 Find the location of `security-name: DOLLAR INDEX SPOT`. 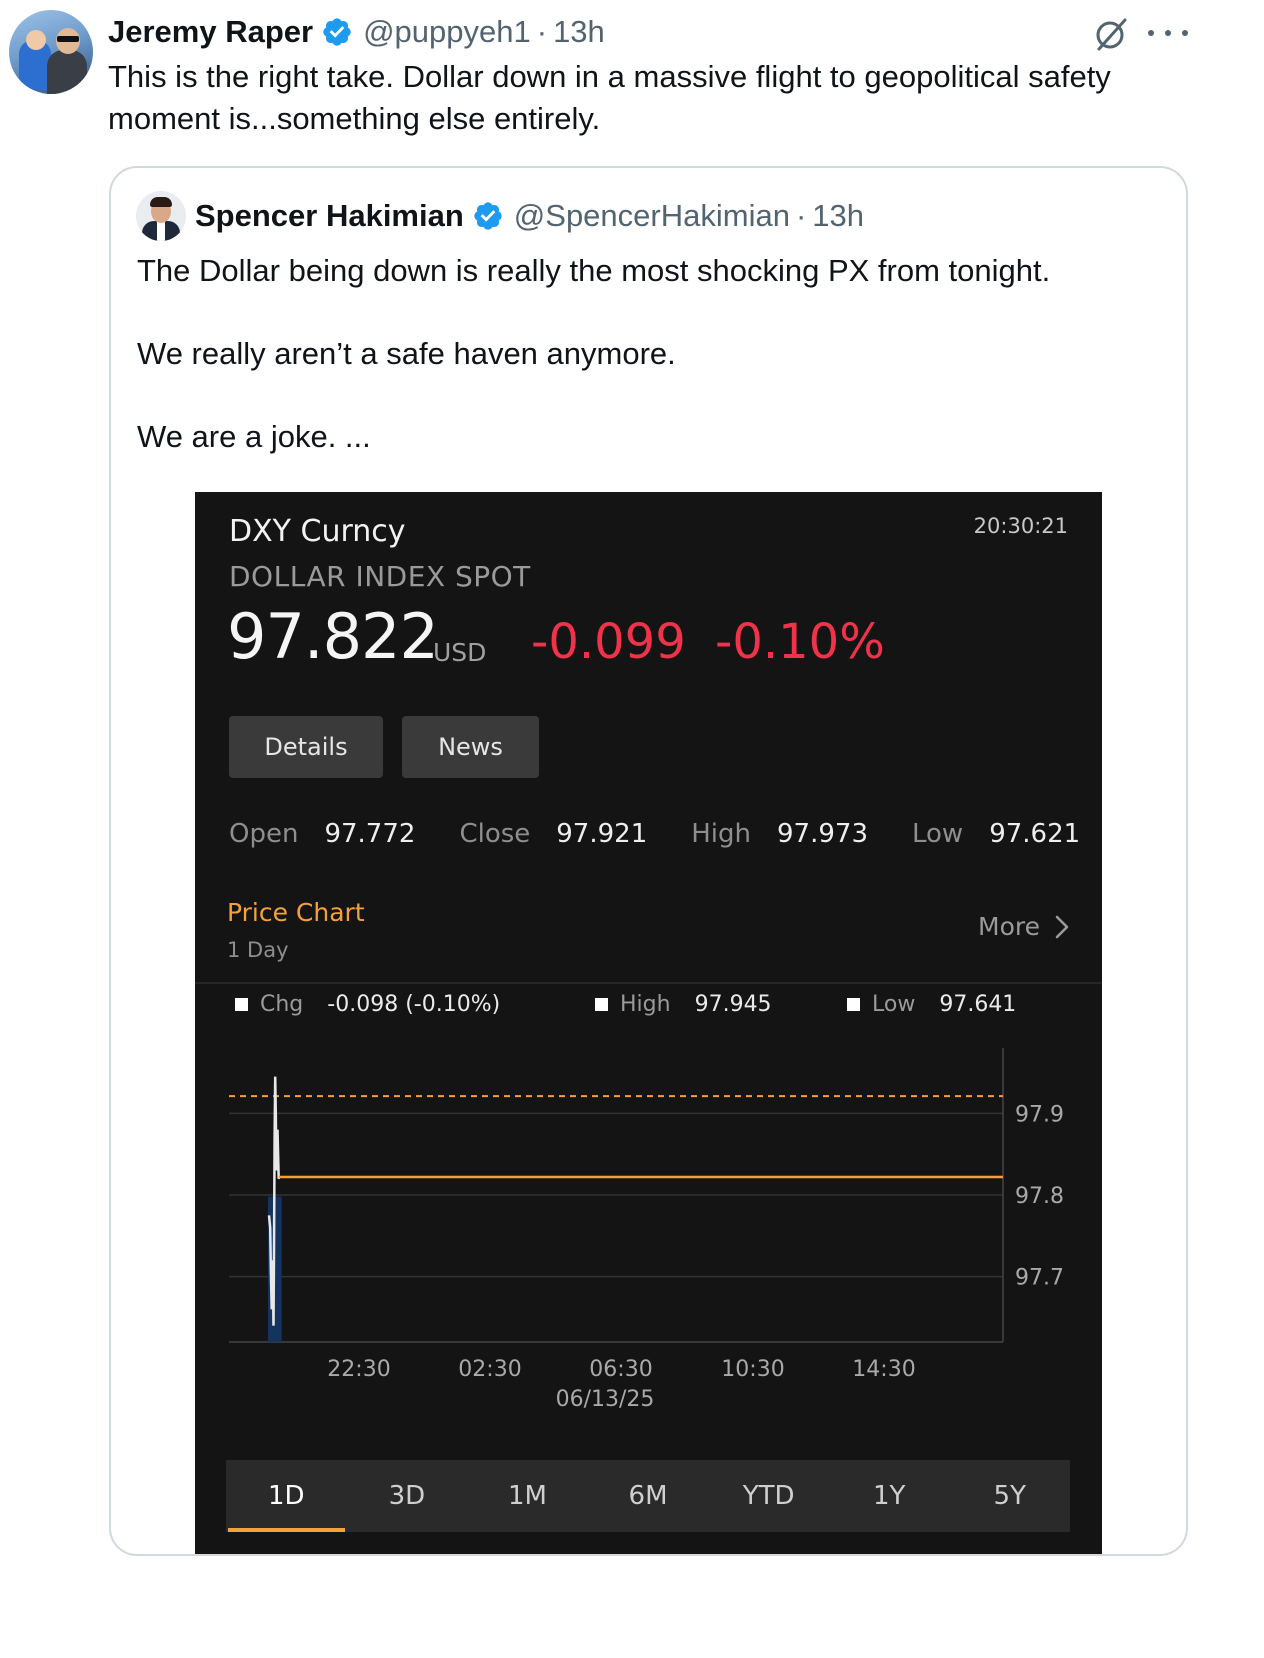

security-name: DOLLAR INDEX SPOT is located at coordinates (380, 576).